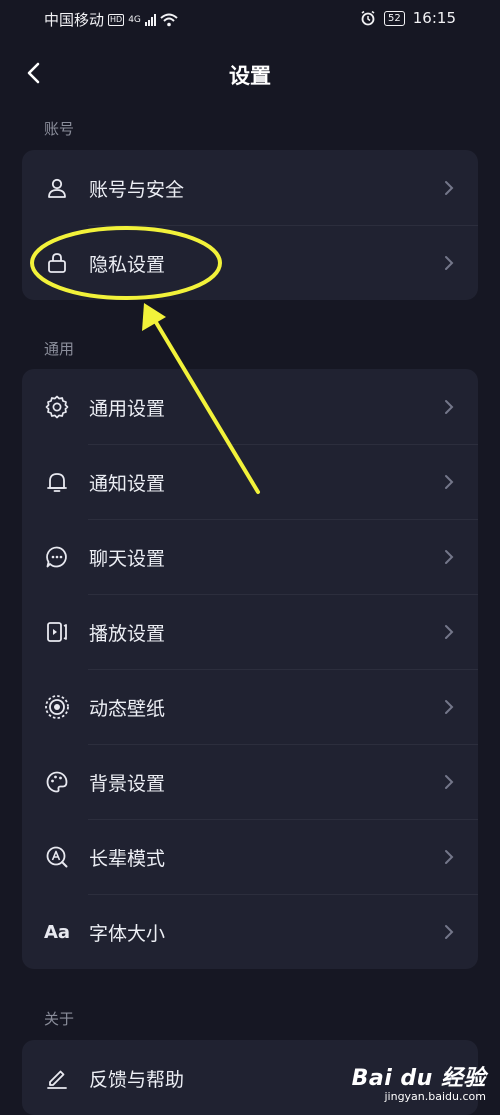 Image resolution: width=500 pixels, height=1115 pixels. I want to click on row-label: 播放设置, so click(127, 634).